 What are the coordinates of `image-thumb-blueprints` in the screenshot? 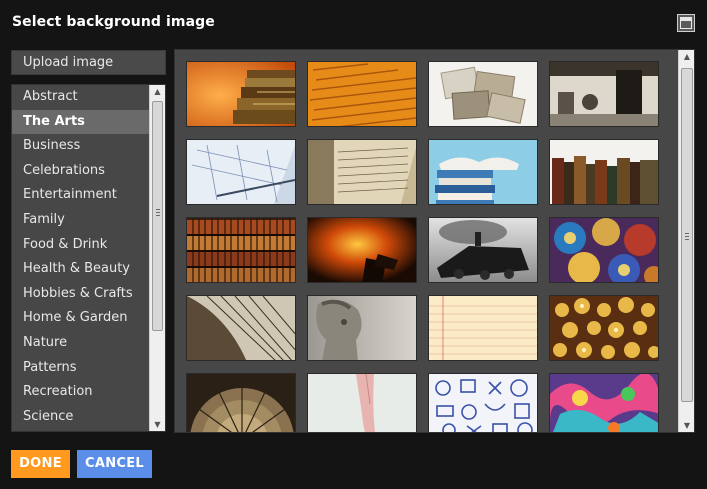 It's located at (241, 172).